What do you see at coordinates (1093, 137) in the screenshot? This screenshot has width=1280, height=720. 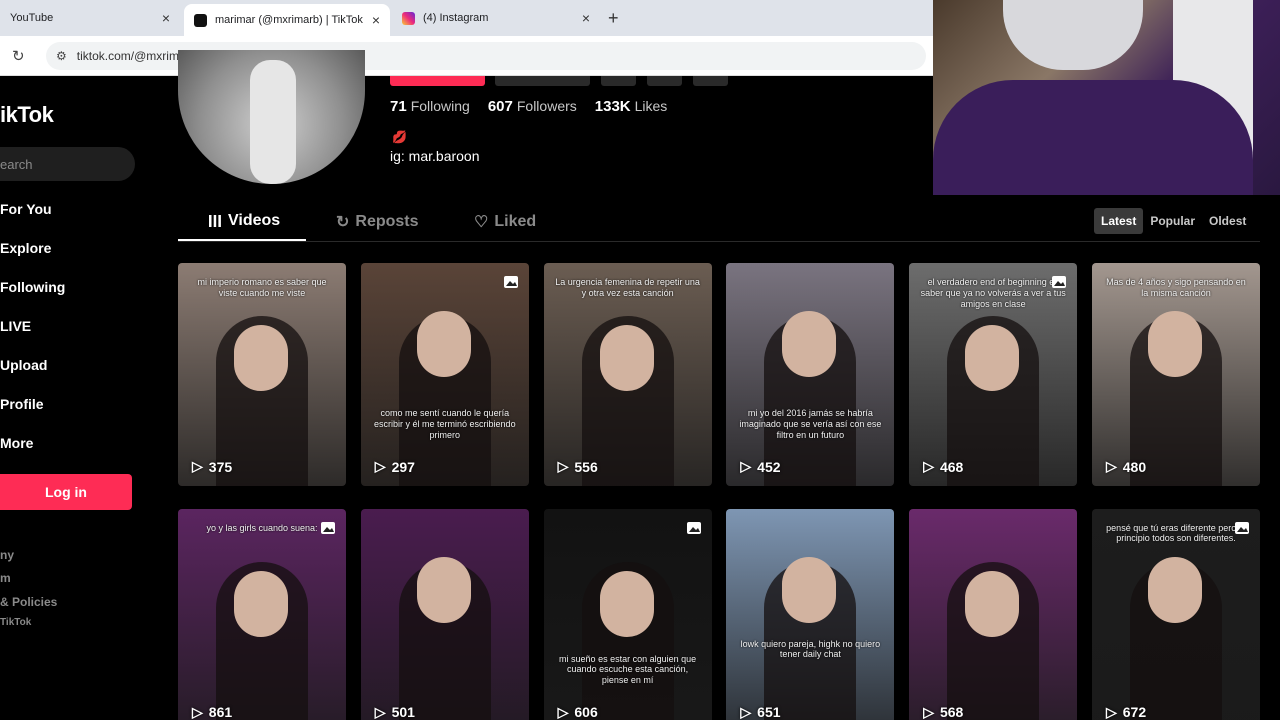 I see `webcam-person` at bounding box center [1093, 137].